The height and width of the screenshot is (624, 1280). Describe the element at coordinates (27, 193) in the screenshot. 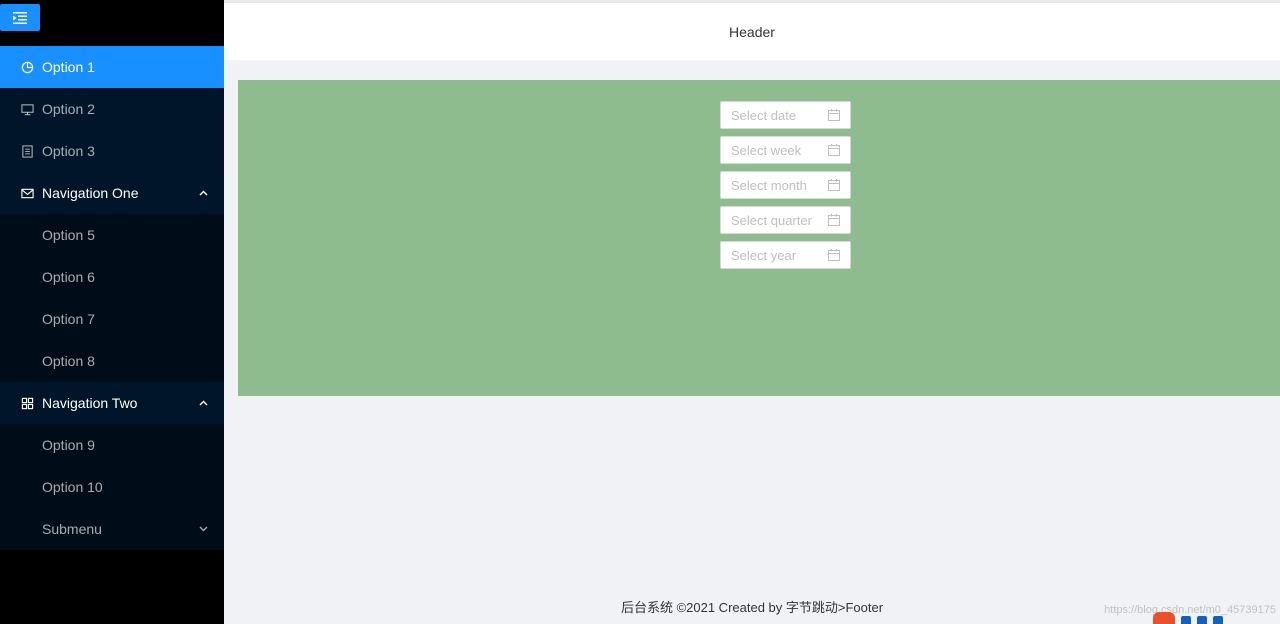

I see `mail-icon` at that location.